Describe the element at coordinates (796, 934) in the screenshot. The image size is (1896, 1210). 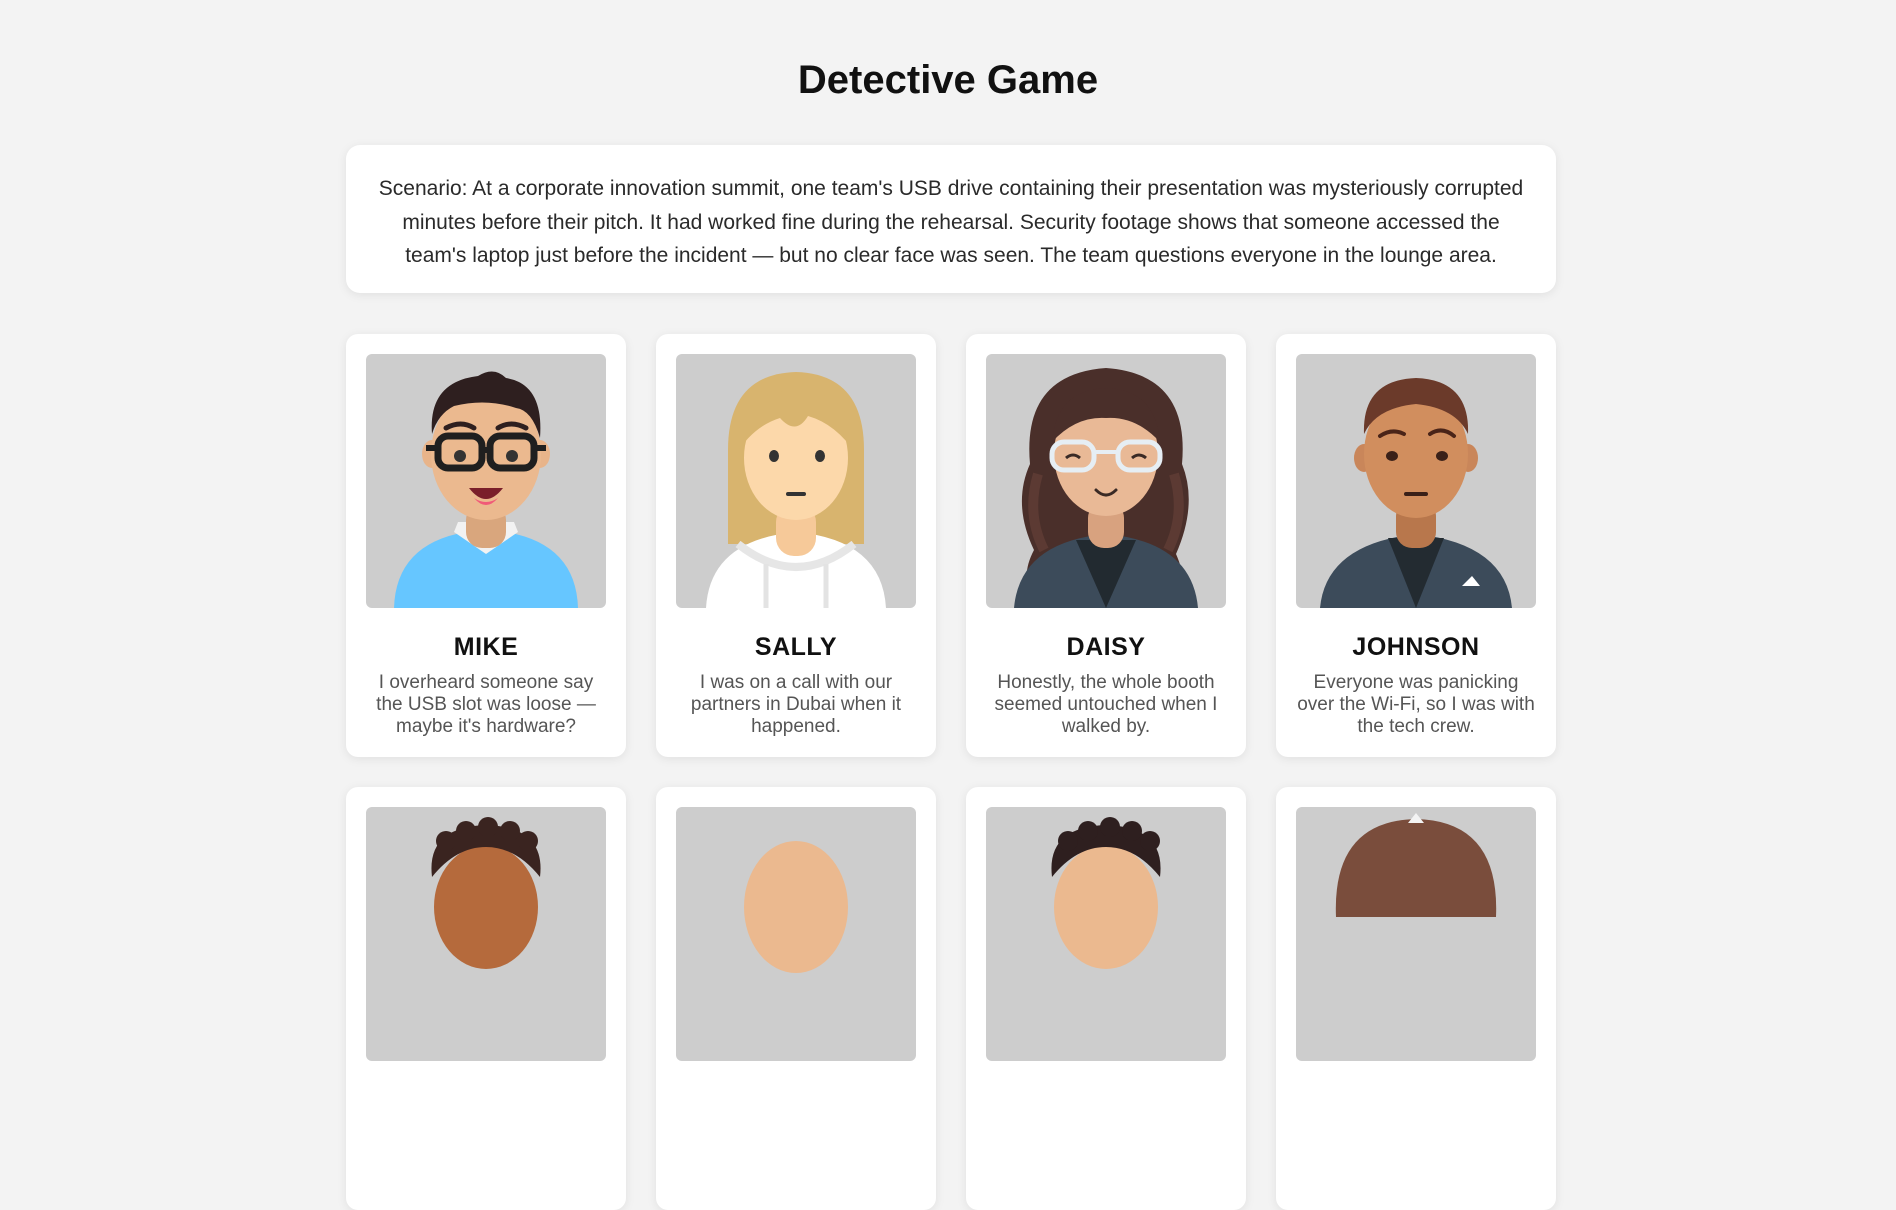
I see `bald-man-avatar` at that location.